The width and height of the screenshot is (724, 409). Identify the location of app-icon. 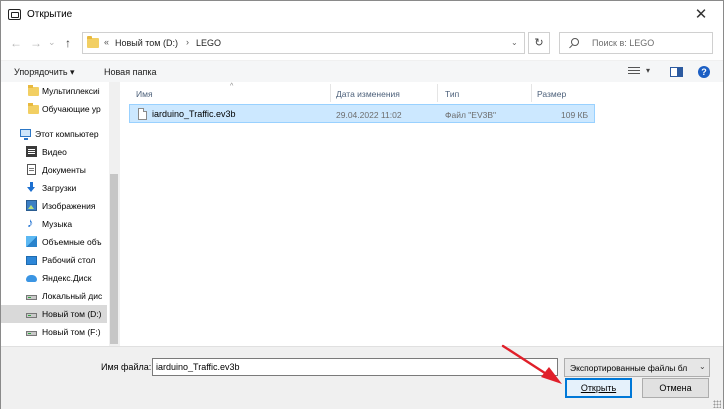
(14, 14).